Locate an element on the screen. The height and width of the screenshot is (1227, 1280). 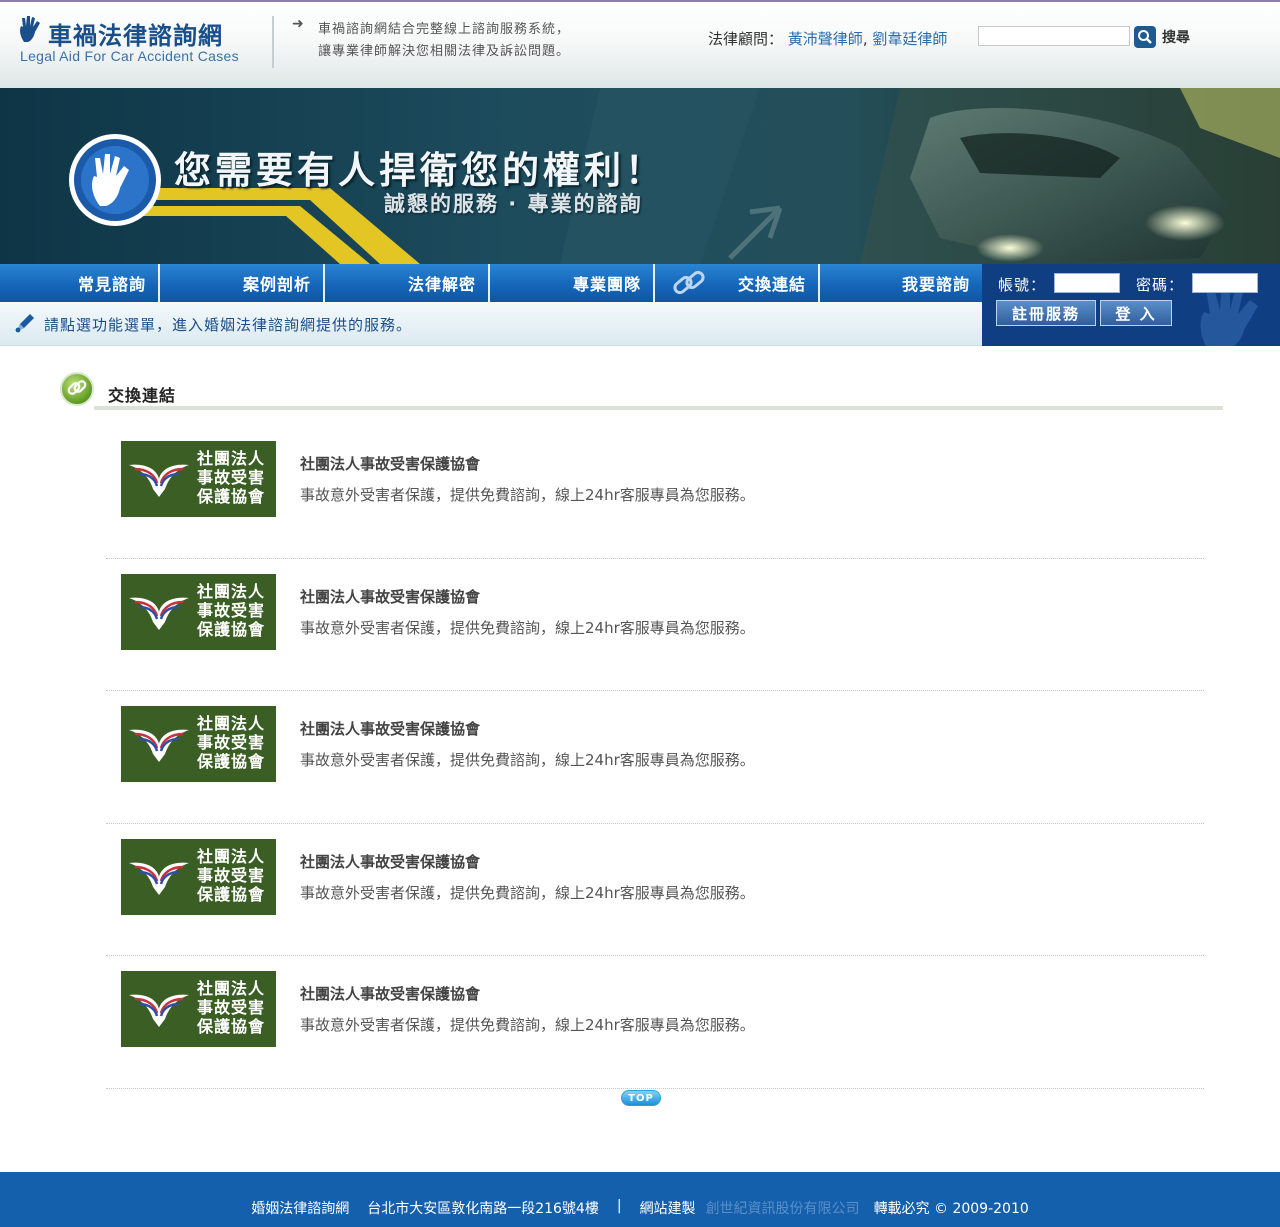
footer-site-name: 婚姻法律諮詢網 is located at coordinates (300, 1209).